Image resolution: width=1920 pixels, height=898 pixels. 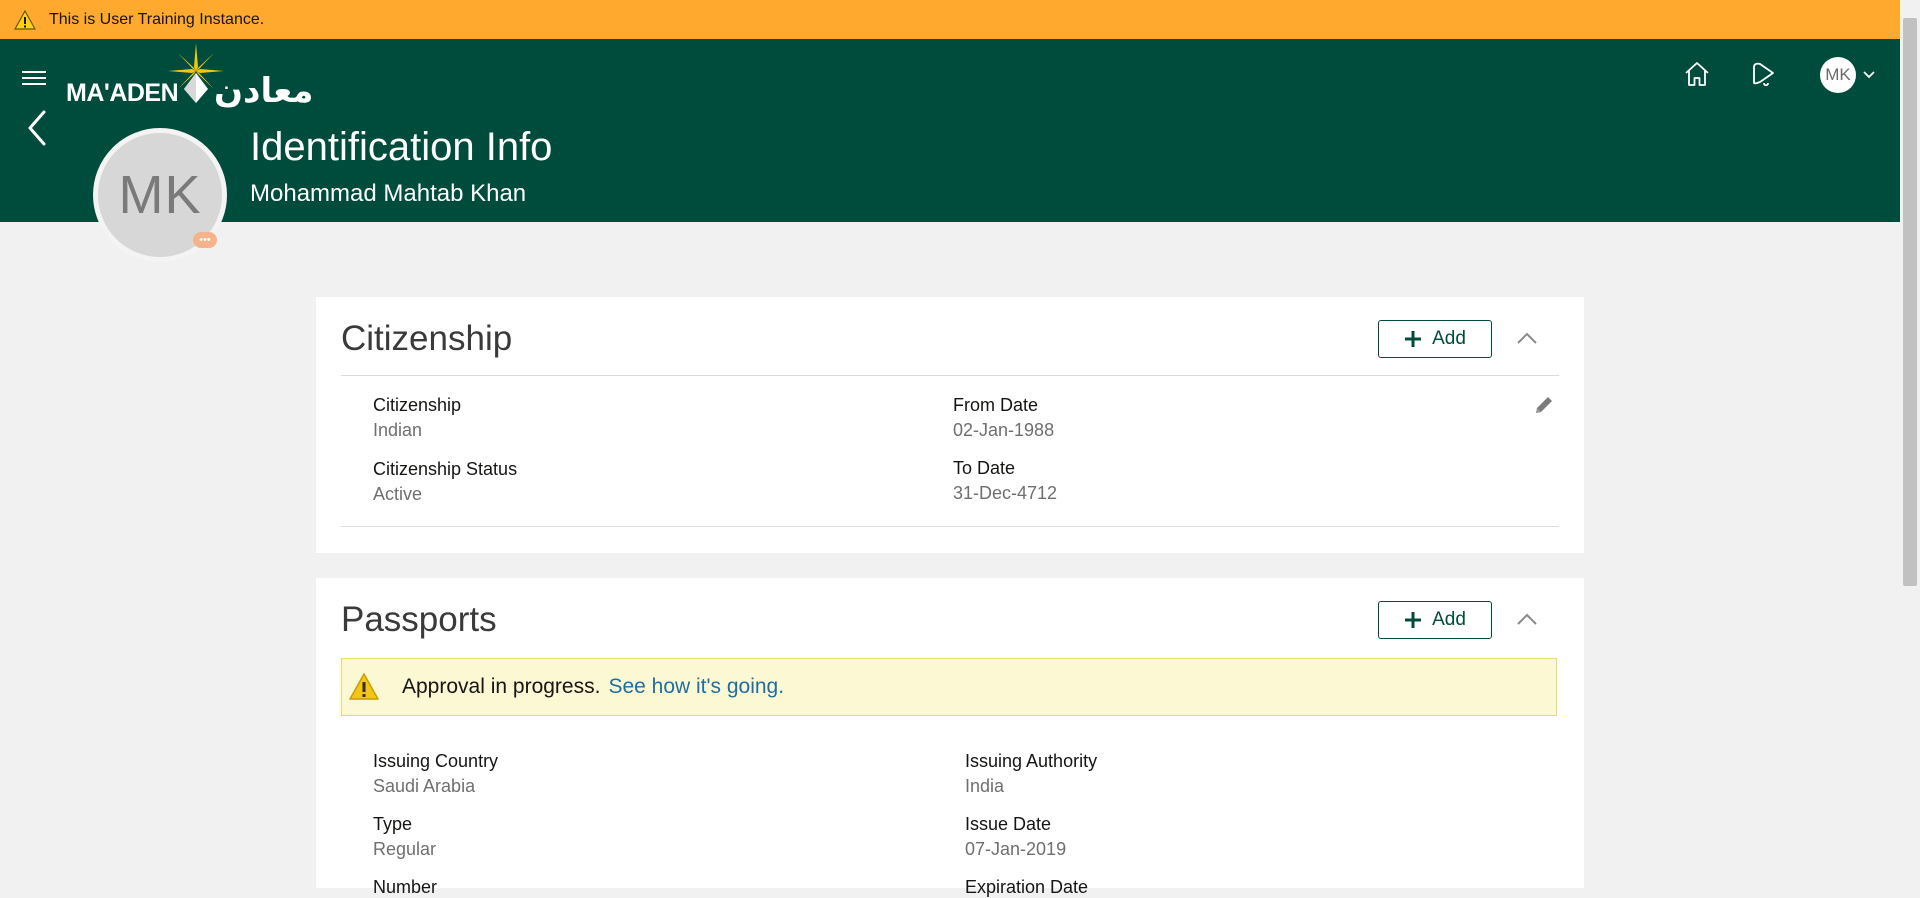 What do you see at coordinates (445, 469) in the screenshot?
I see `citizenship-status-label: Citizenship Status` at bounding box center [445, 469].